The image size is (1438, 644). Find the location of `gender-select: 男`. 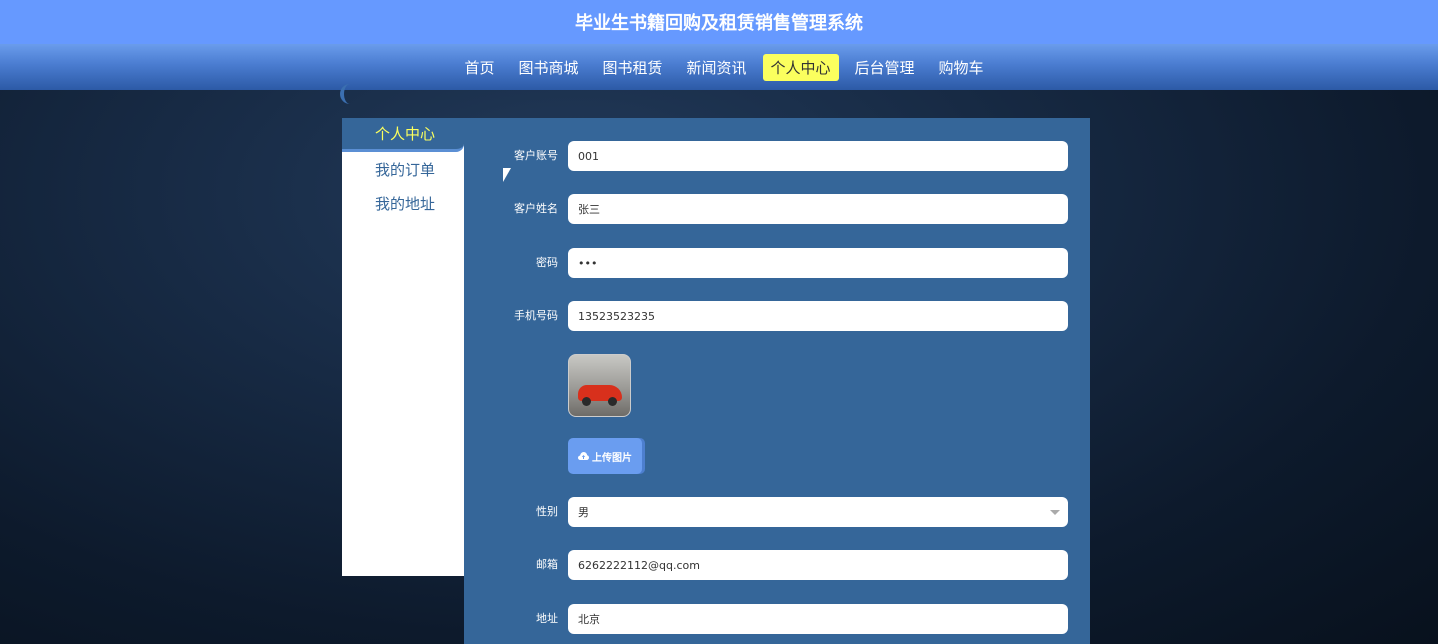

gender-select: 男 is located at coordinates (818, 512).